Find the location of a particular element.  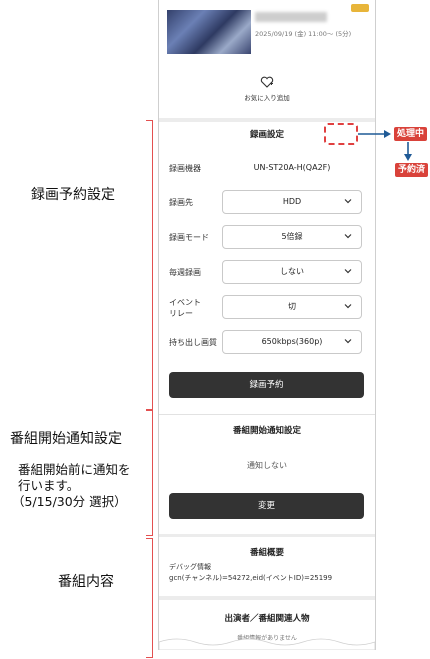

mode-select: 5倍録 is located at coordinates (292, 237).